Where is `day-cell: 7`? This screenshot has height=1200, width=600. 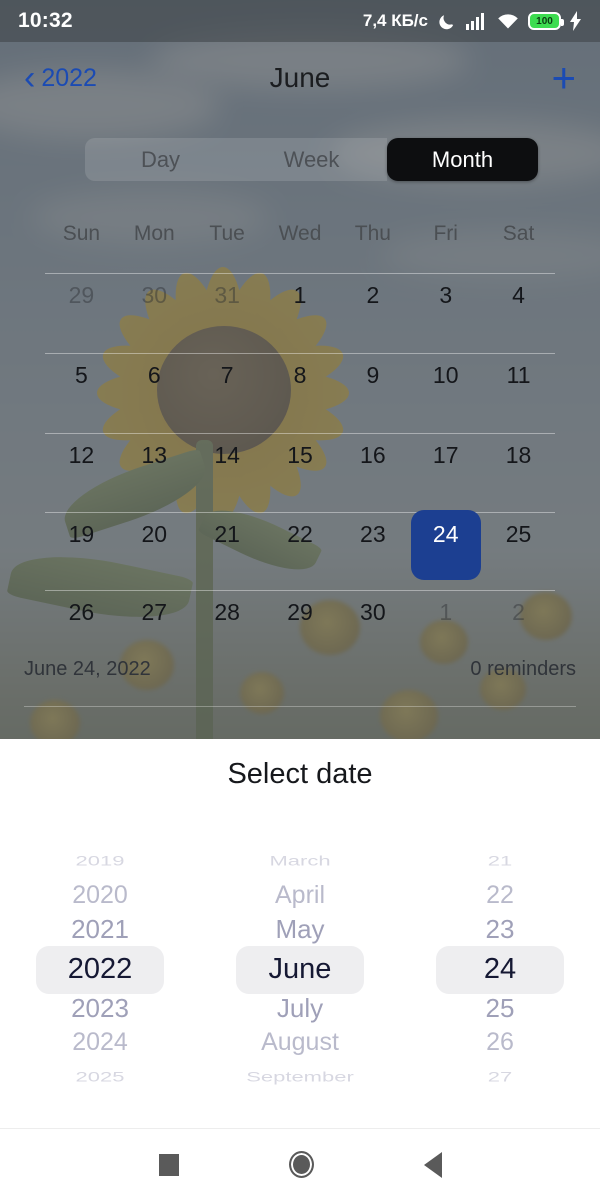
day-cell: 7 is located at coordinates (227, 392).